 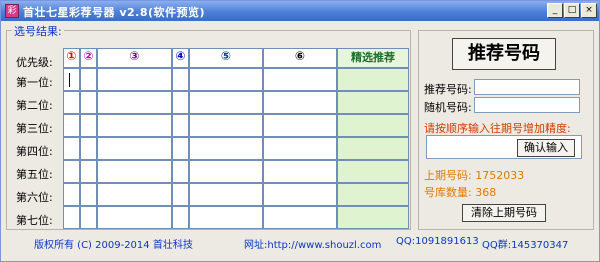 What do you see at coordinates (460, 192) in the screenshot?
I see `pool-count: 号库数量: 368` at bounding box center [460, 192].